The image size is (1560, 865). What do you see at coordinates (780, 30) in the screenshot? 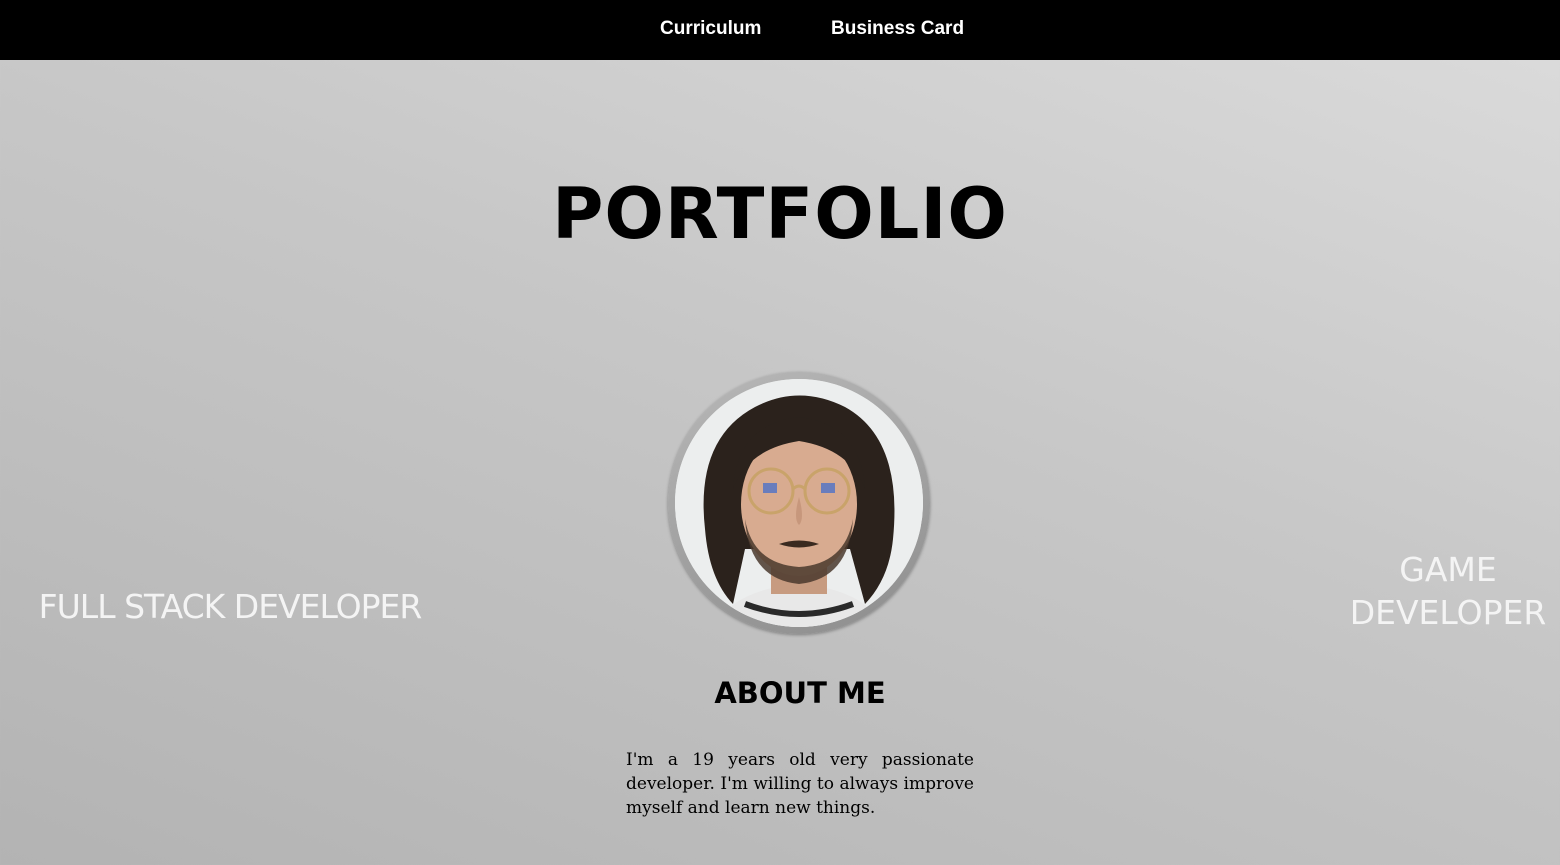
I see `top-navigation-bar: Curriculum Business Card` at bounding box center [780, 30].